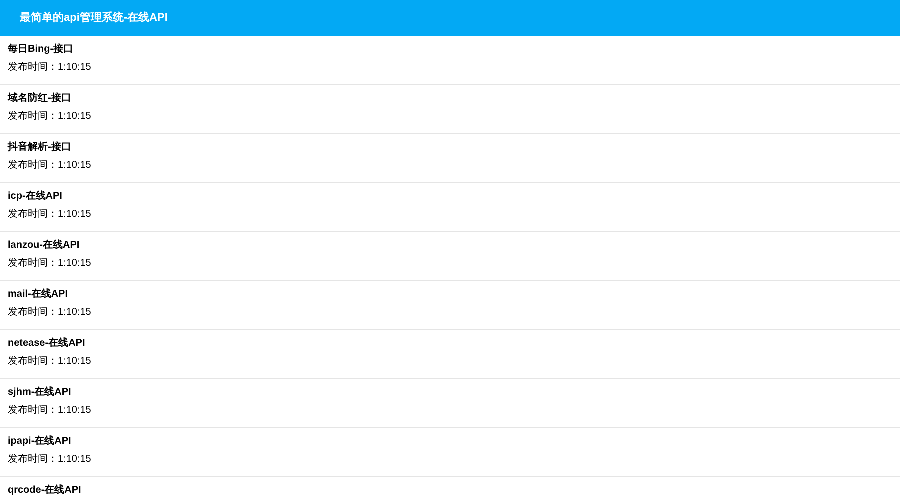 The width and height of the screenshot is (900, 496). Describe the element at coordinates (94, 18) in the screenshot. I see `page-title: 最简单的api管理系统-在线API` at that location.